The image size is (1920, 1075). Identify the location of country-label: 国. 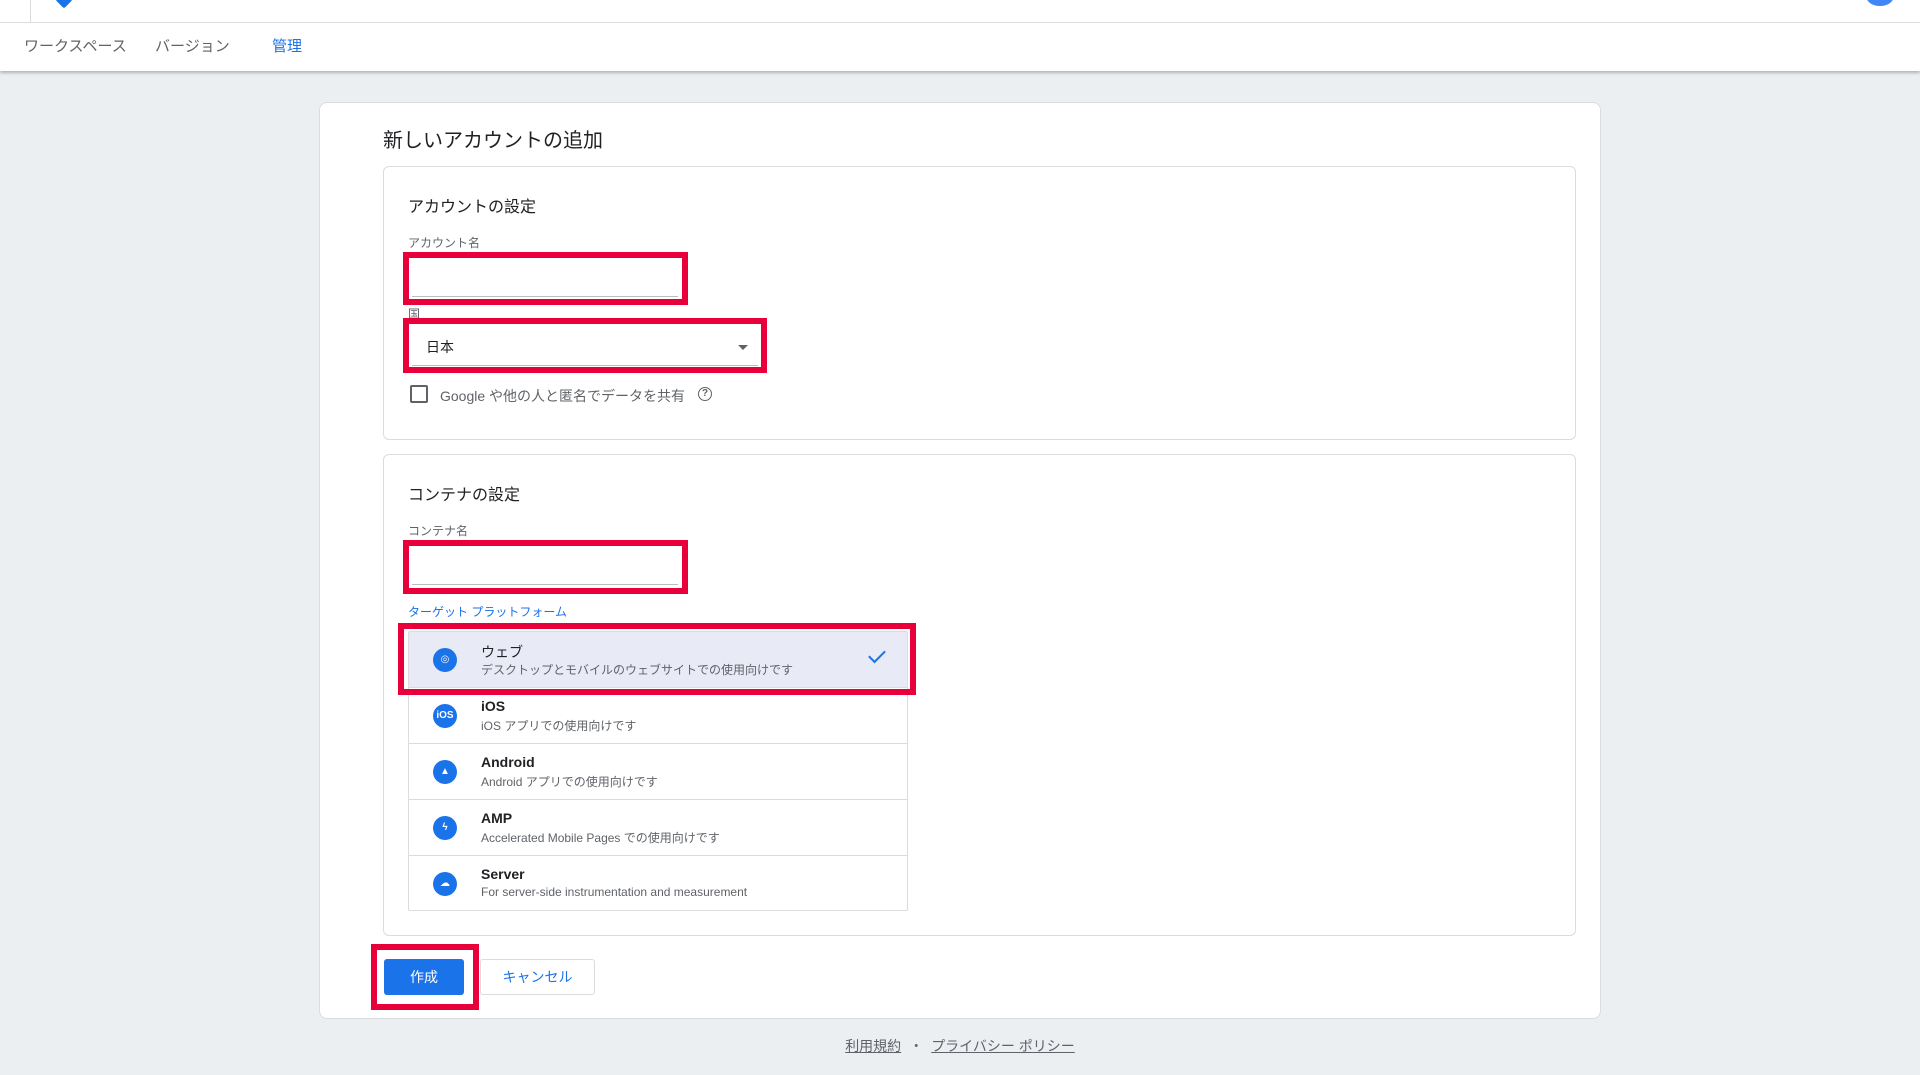
(414, 314).